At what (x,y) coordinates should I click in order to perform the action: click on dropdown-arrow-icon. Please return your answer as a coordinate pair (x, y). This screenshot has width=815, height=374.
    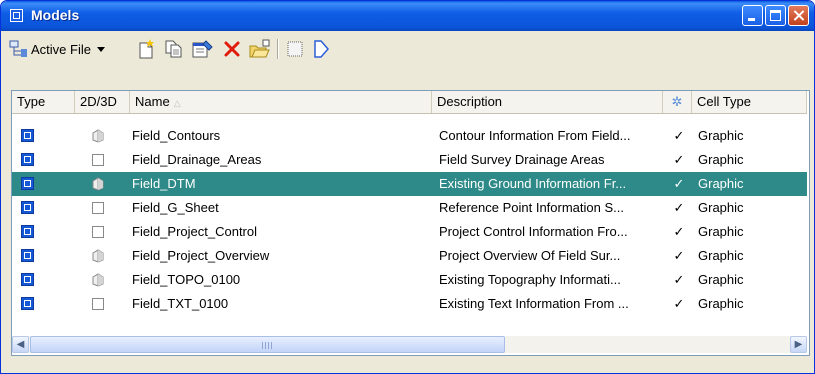
    Looking at the image, I should click on (100, 49).